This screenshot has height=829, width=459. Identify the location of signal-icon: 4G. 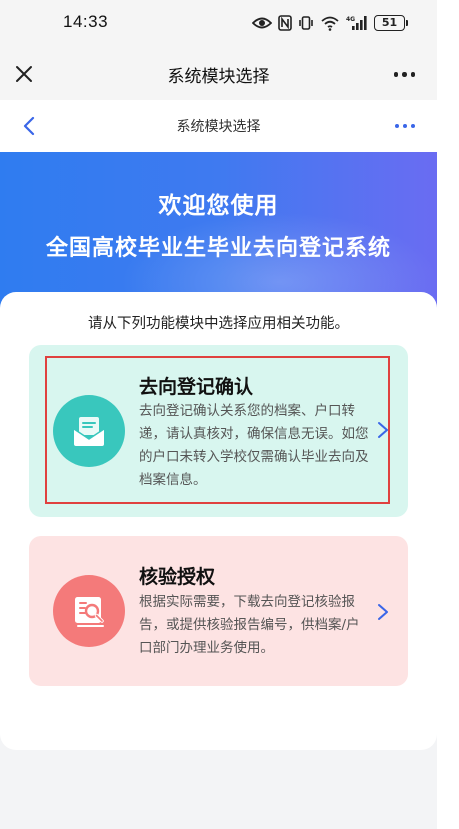
(357, 23).